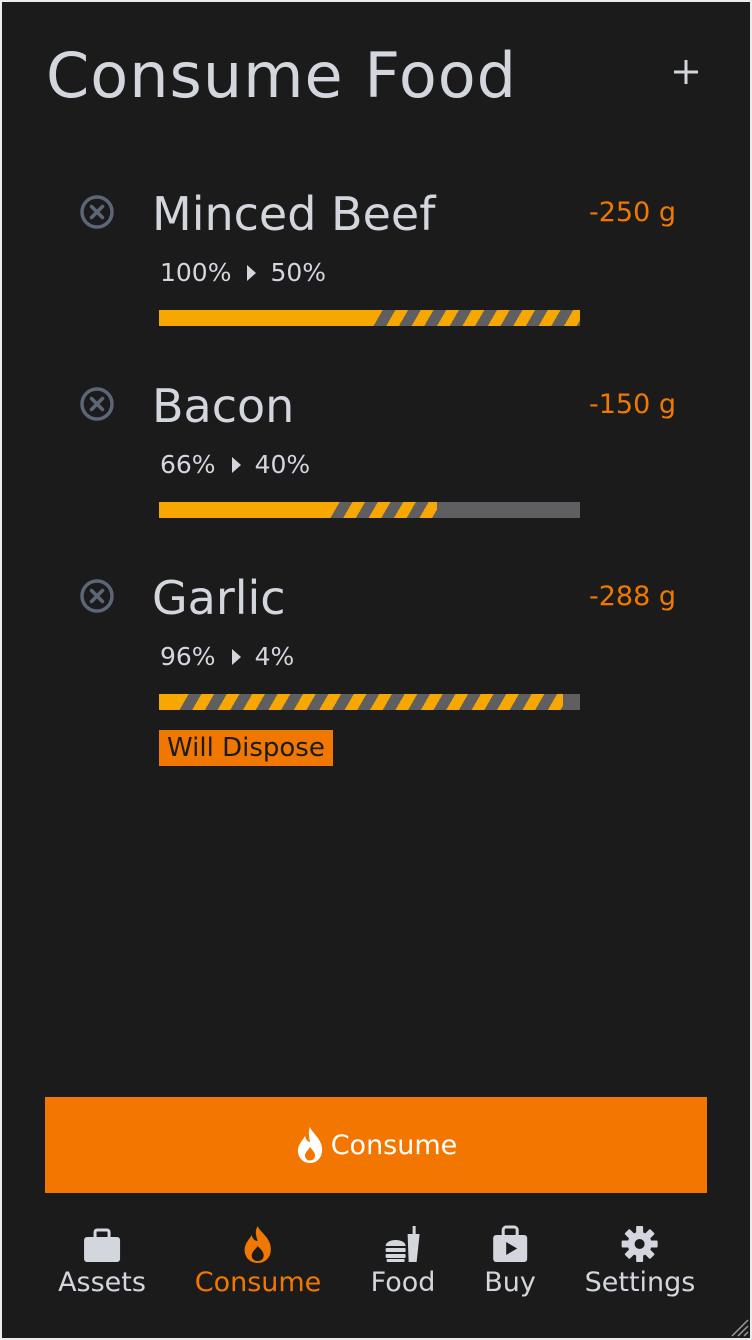  What do you see at coordinates (298, 272) in the screenshot?
I see `percent-to: 50%` at bounding box center [298, 272].